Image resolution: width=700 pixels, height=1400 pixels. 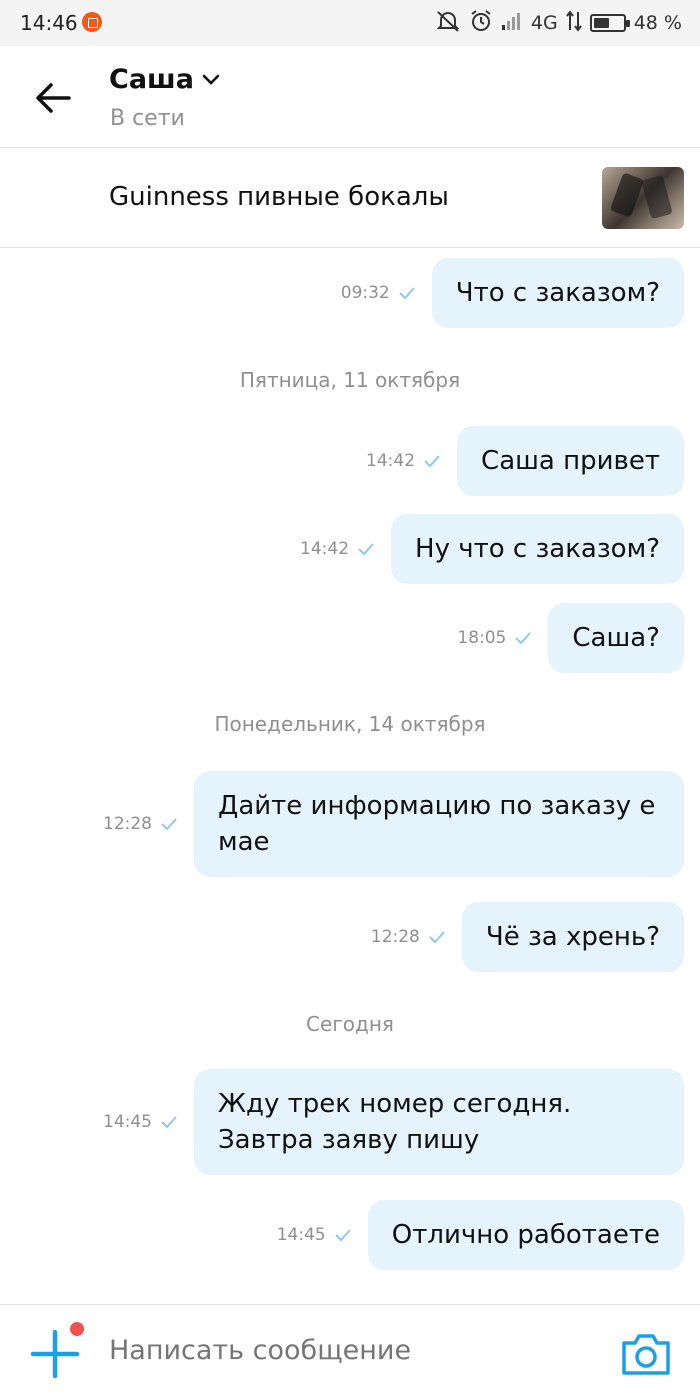 What do you see at coordinates (49, 23) in the screenshot?
I see `status-time: 14:46` at bounding box center [49, 23].